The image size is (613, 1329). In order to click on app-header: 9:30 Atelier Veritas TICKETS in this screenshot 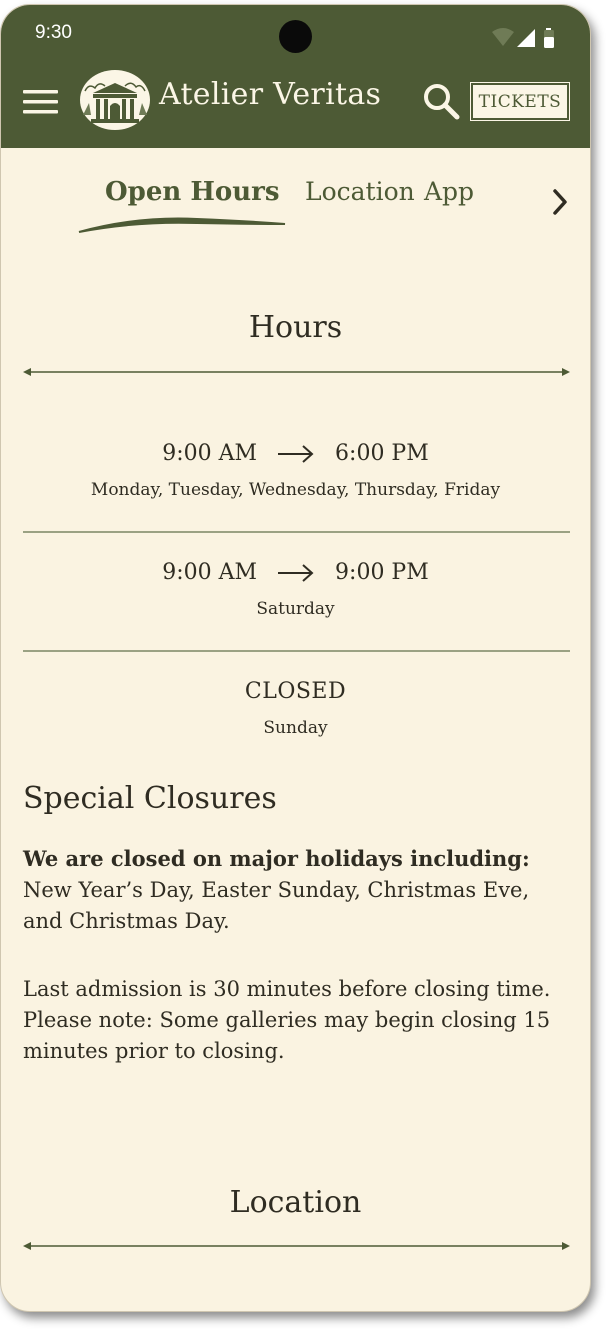, I will do `click(295, 76)`.